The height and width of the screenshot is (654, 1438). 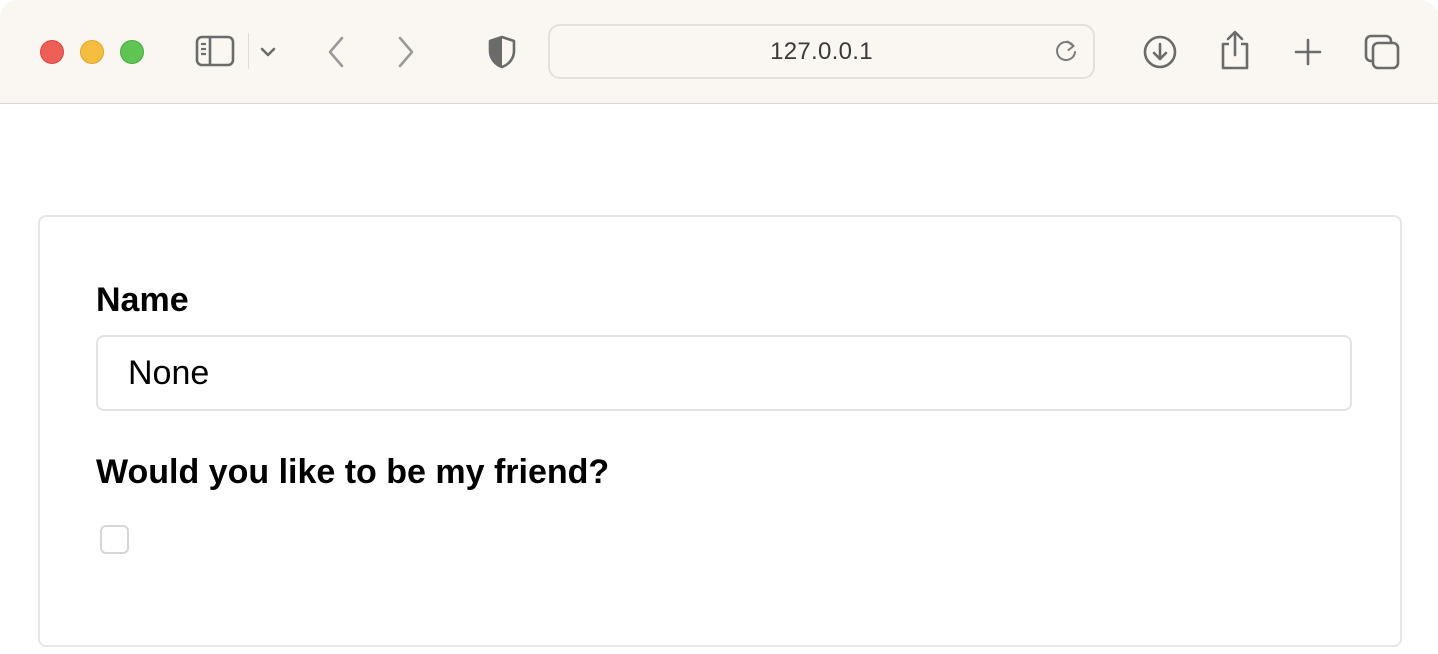 I want to click on minimize-window-button, so click(x=92, y=52).